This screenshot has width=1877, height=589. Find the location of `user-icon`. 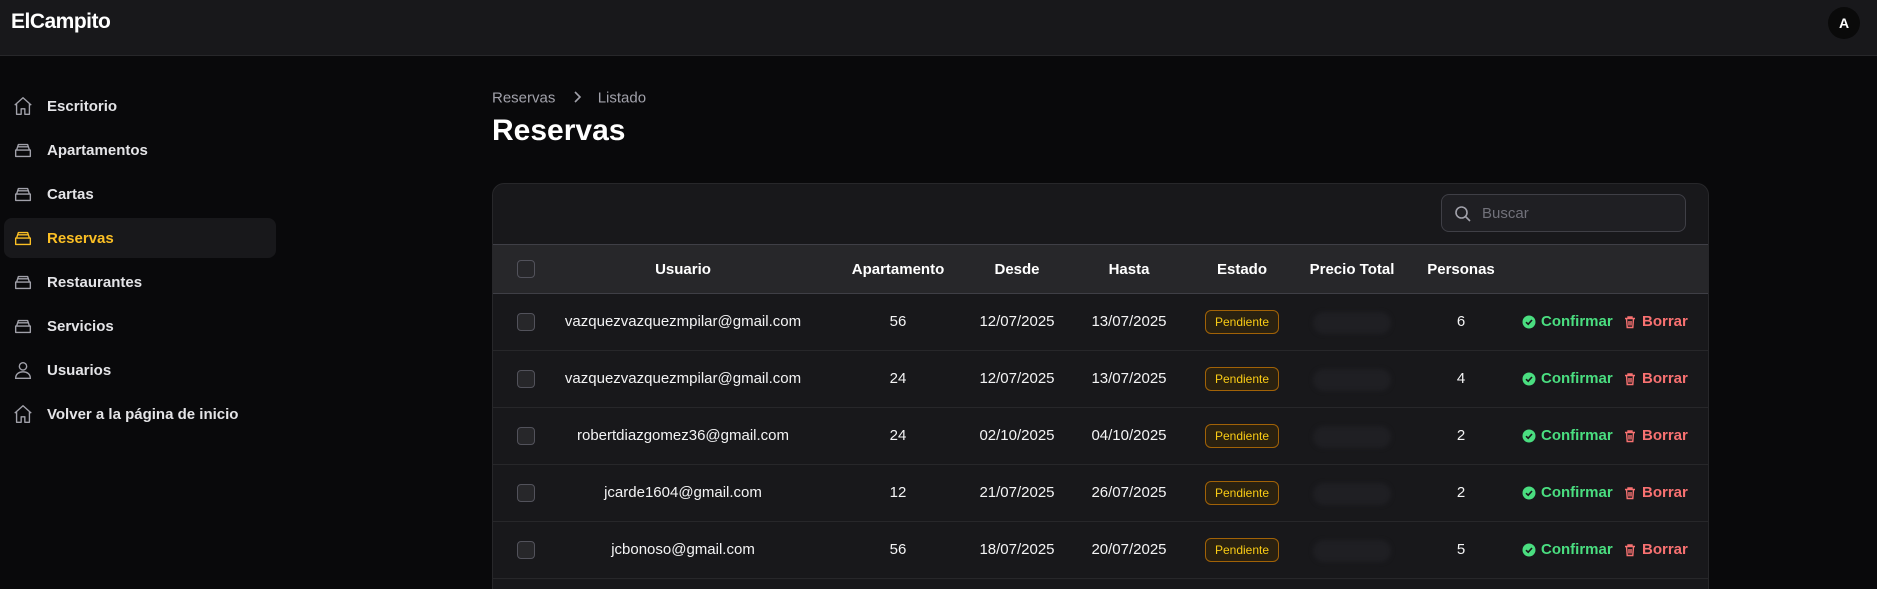

user-icon is located at coordinates (23, 370).